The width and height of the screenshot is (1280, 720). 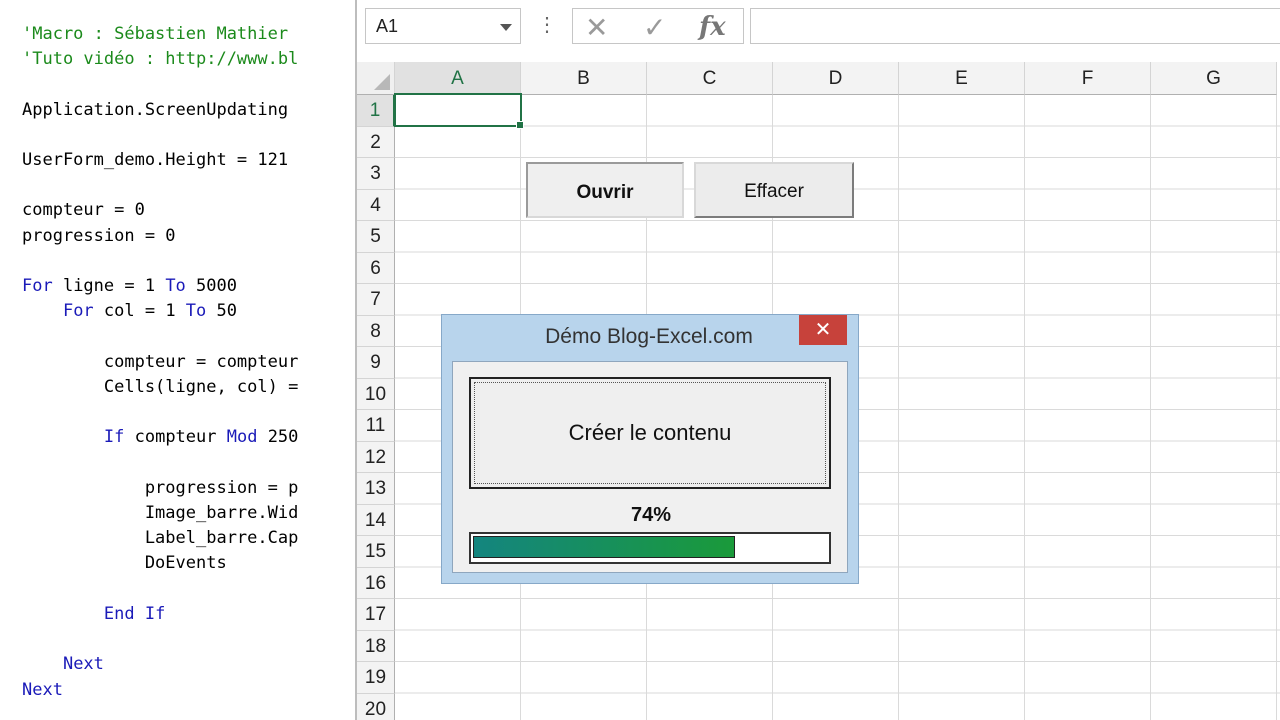 What do you see at coordinates (160, 538) in the screenshot?
I see `code-line: Label_barre.Cap` at bounding box center [160, 538].